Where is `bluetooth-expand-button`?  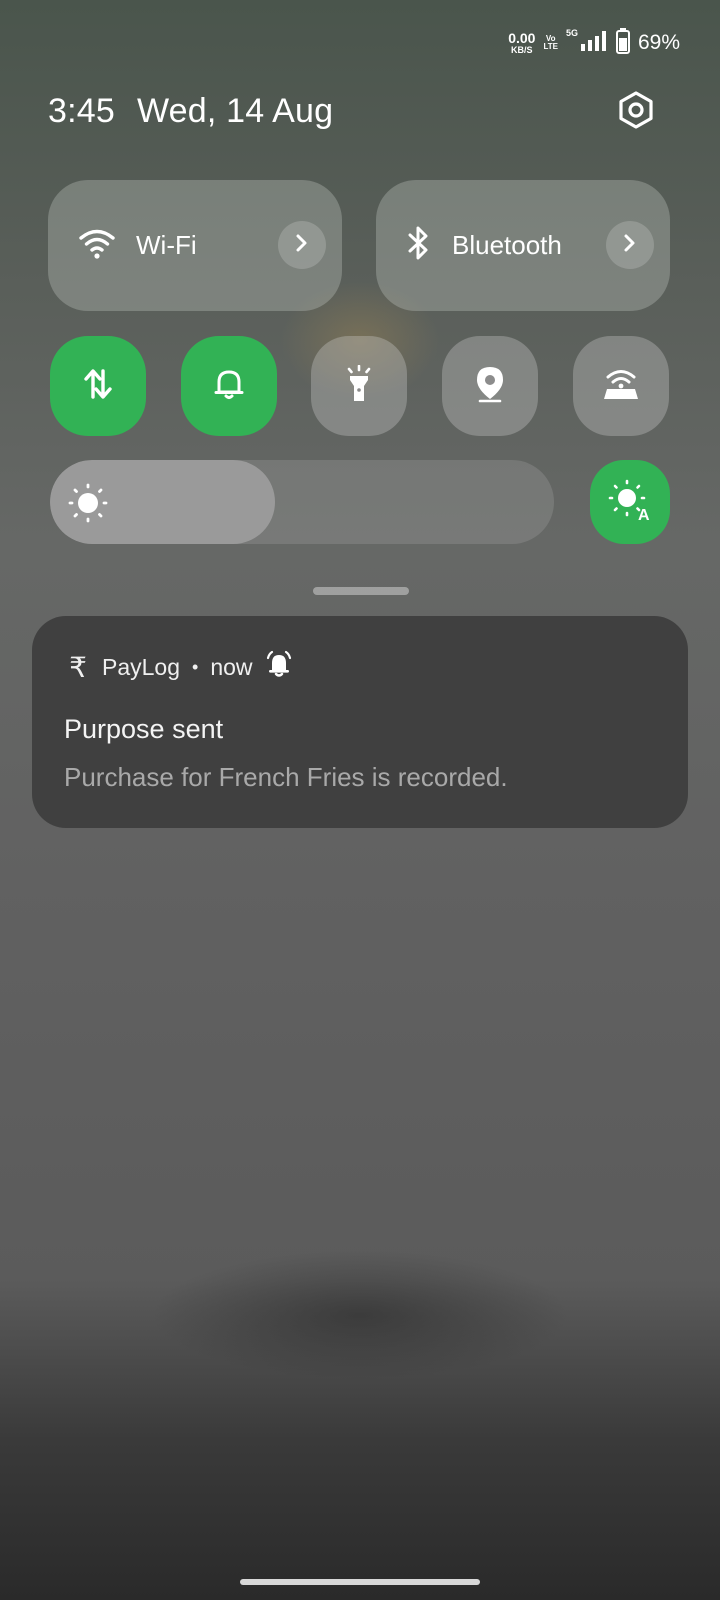
bluetooth-expand-button is located at coordinates (630, 245).